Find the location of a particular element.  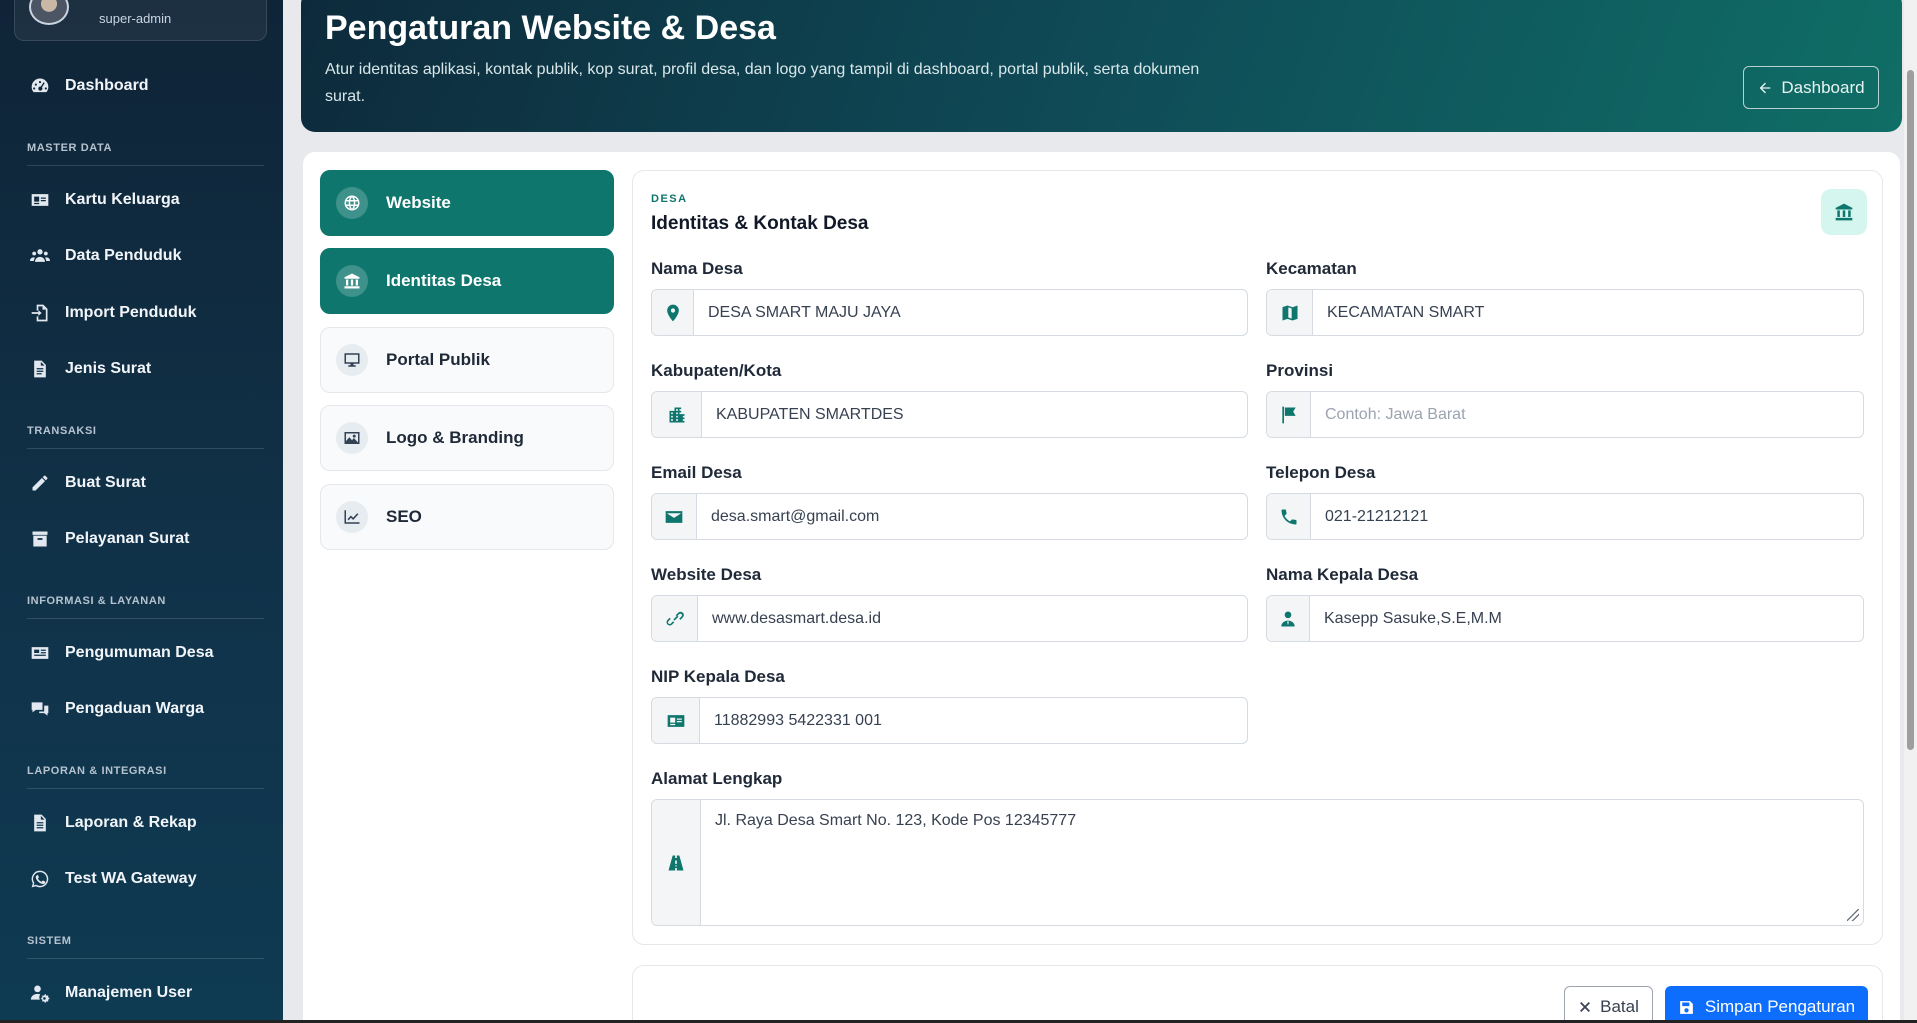

tab-logo-branding: Logo & Branding is located at coordinates (467, 438).